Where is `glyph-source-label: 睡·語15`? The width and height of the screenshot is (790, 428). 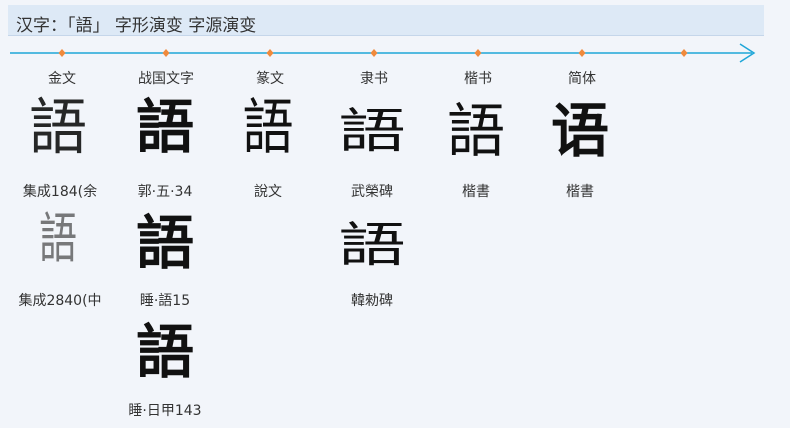
glyph-source-label: 睡·語15 is located at coordinates (165, 301).